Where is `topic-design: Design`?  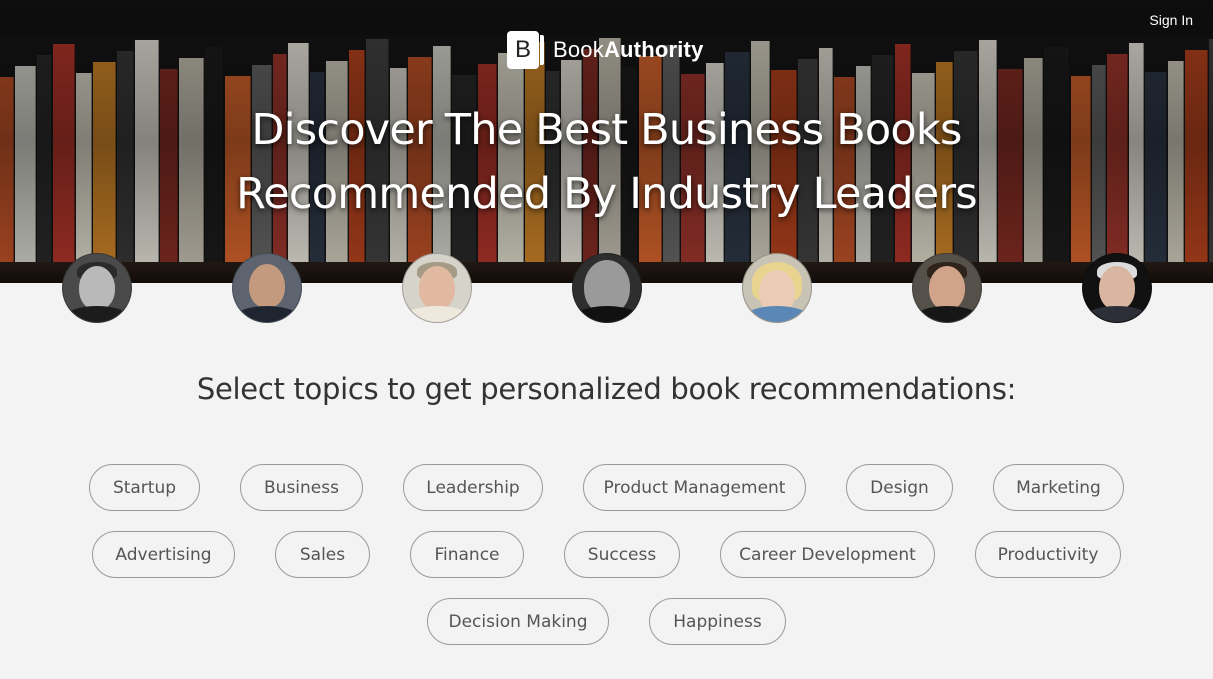 topic-design: Design is located at coordinates (899, 487).